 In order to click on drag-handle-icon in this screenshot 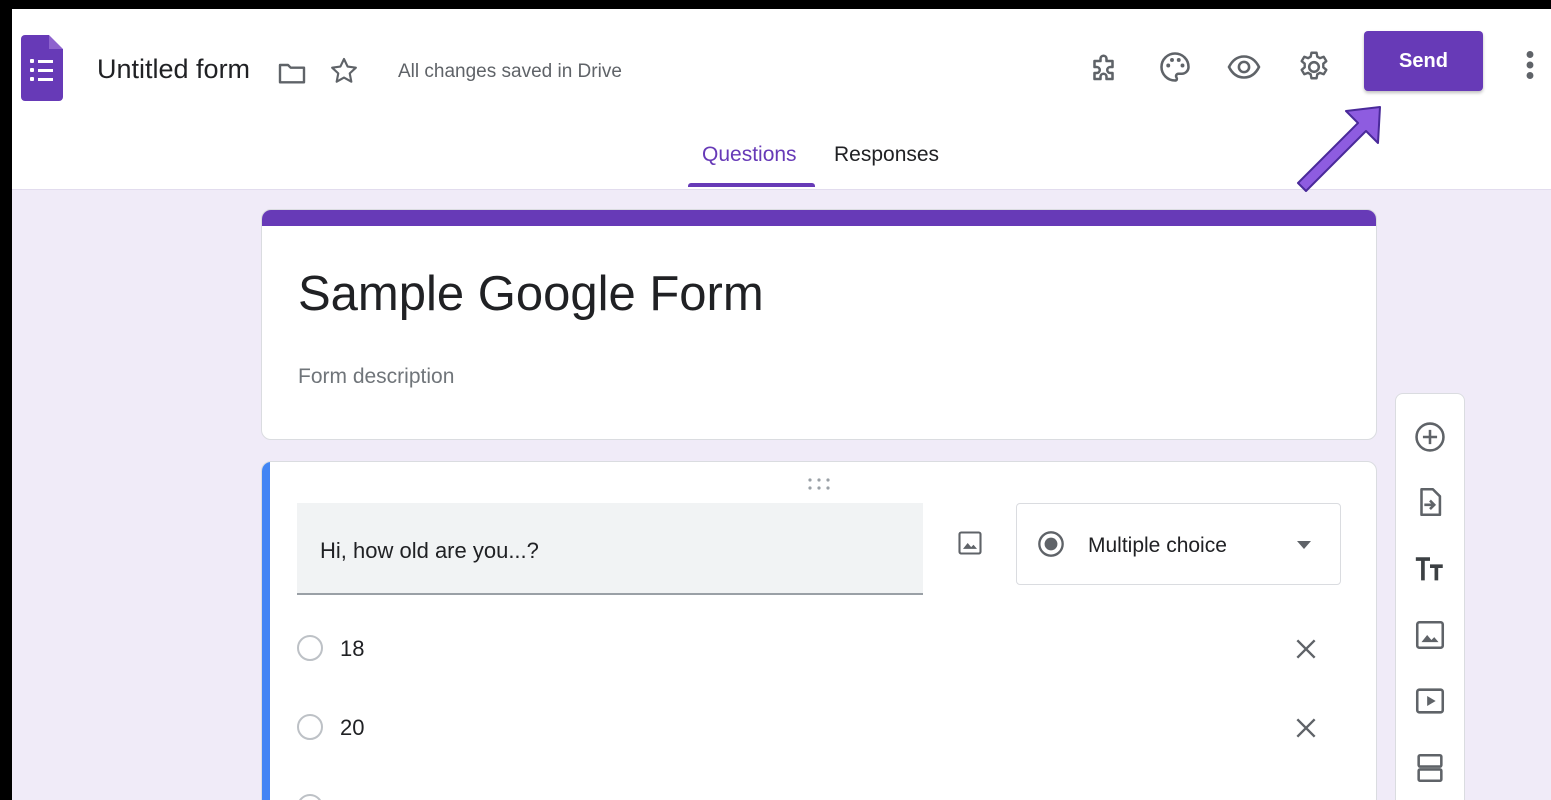, I will do `click(819, 484)`.